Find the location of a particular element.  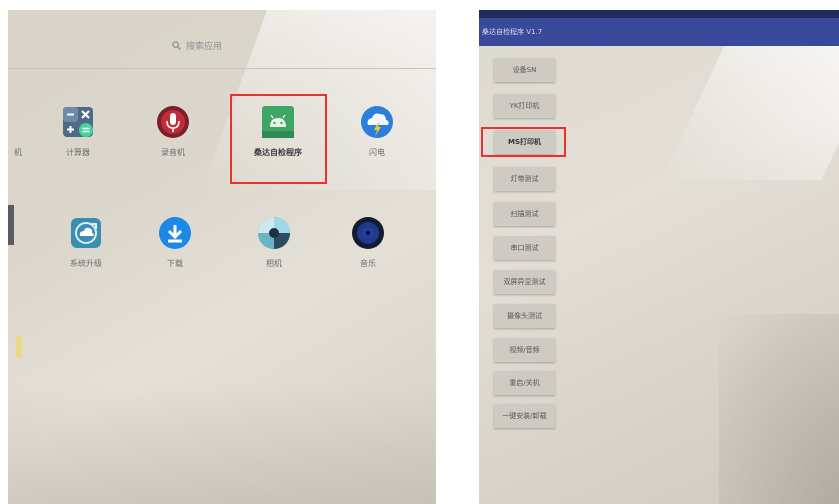

partial-app-icon is located at coordinates (19, 347).